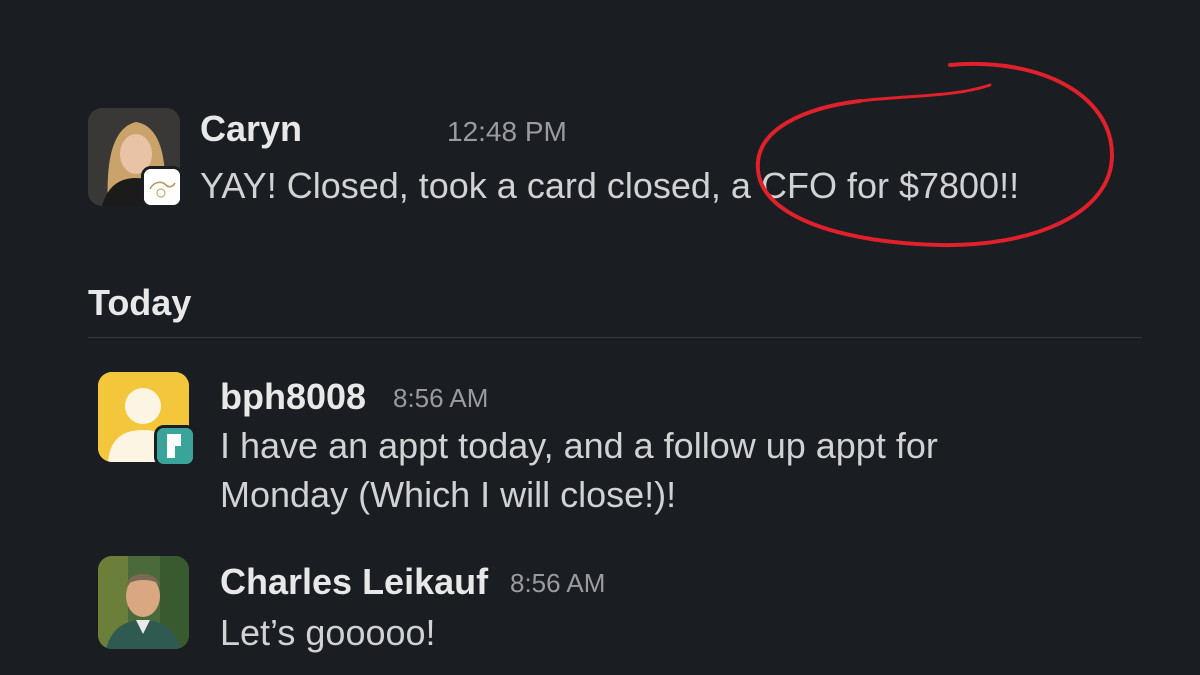 Image resolution: width=1200 pixels, height=675 pixels. I want to click on message-timestamp: 12:48 PM, so click(507, 132).